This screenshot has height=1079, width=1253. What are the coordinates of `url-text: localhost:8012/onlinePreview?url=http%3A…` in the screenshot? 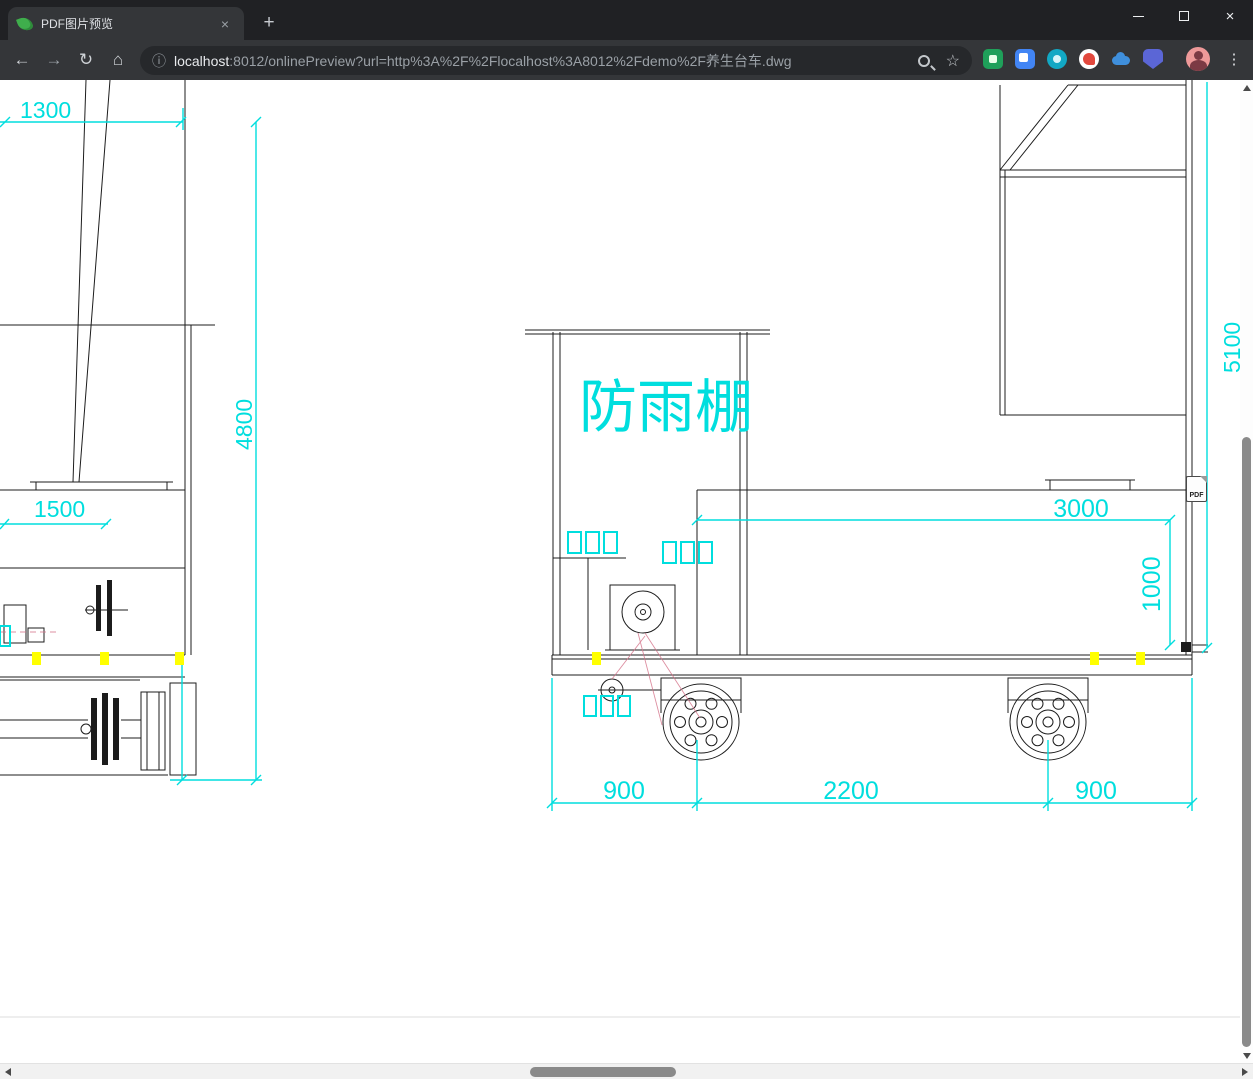 It's located at (546, 61).